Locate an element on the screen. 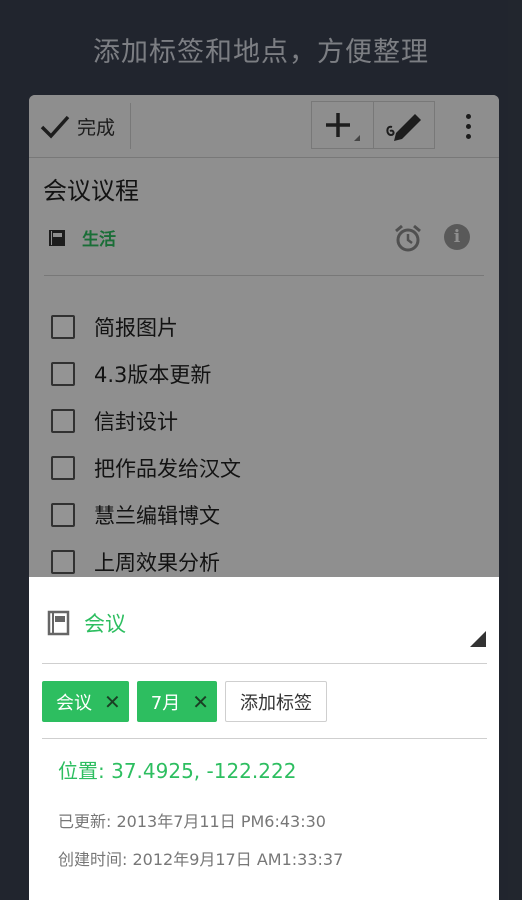 The width and height of the screenshot is (522, 900). handwriting-button is located at coordinates (403, 125).